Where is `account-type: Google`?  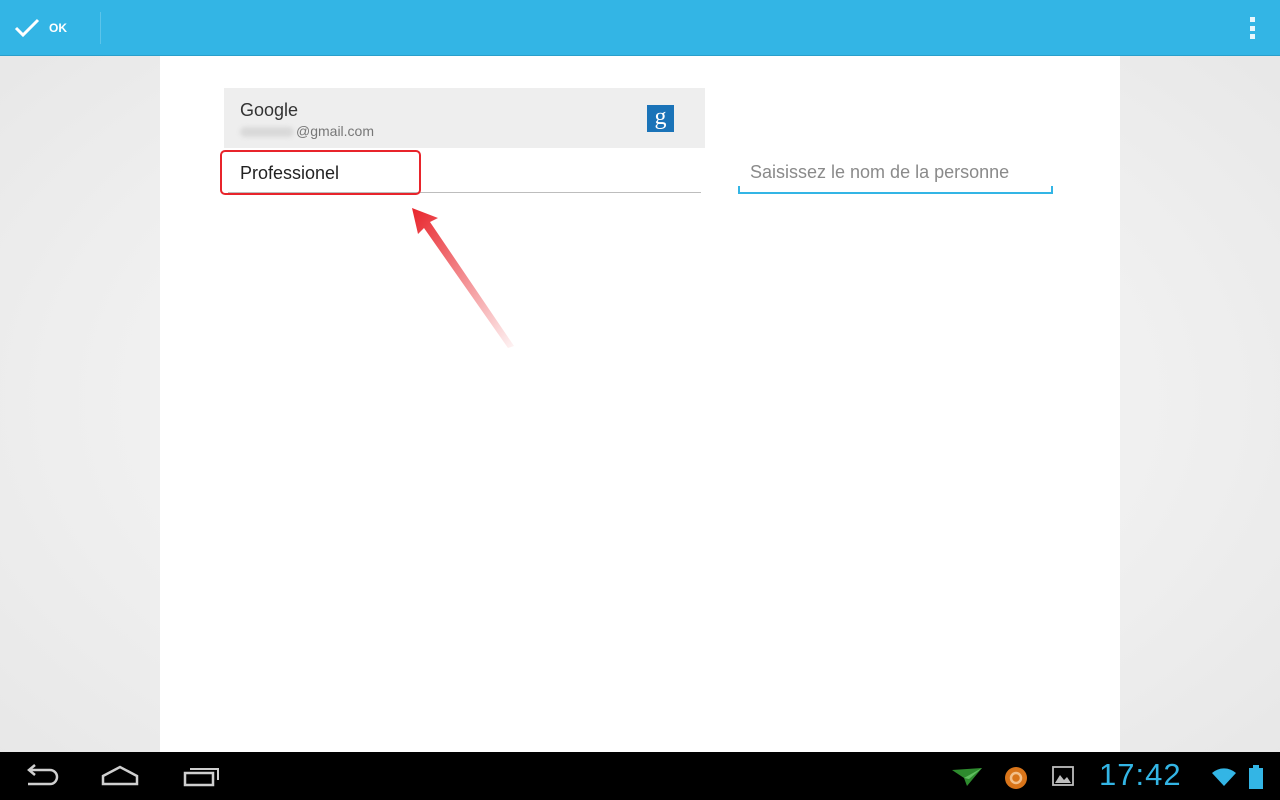
account-type: Google is located at coordinates (269, 110).